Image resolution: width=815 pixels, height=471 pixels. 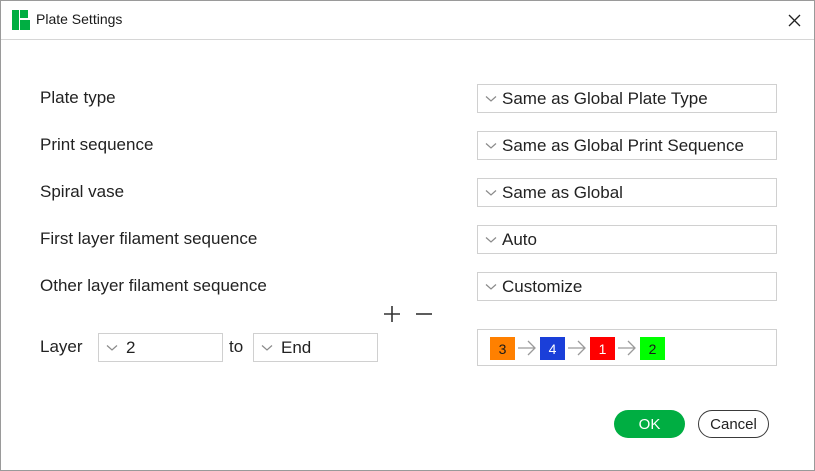 What do you see at coordinates (97, 144) in the screenshot?
I see `print-sequence-label: Print sequence` at bounding box center [97, 144].